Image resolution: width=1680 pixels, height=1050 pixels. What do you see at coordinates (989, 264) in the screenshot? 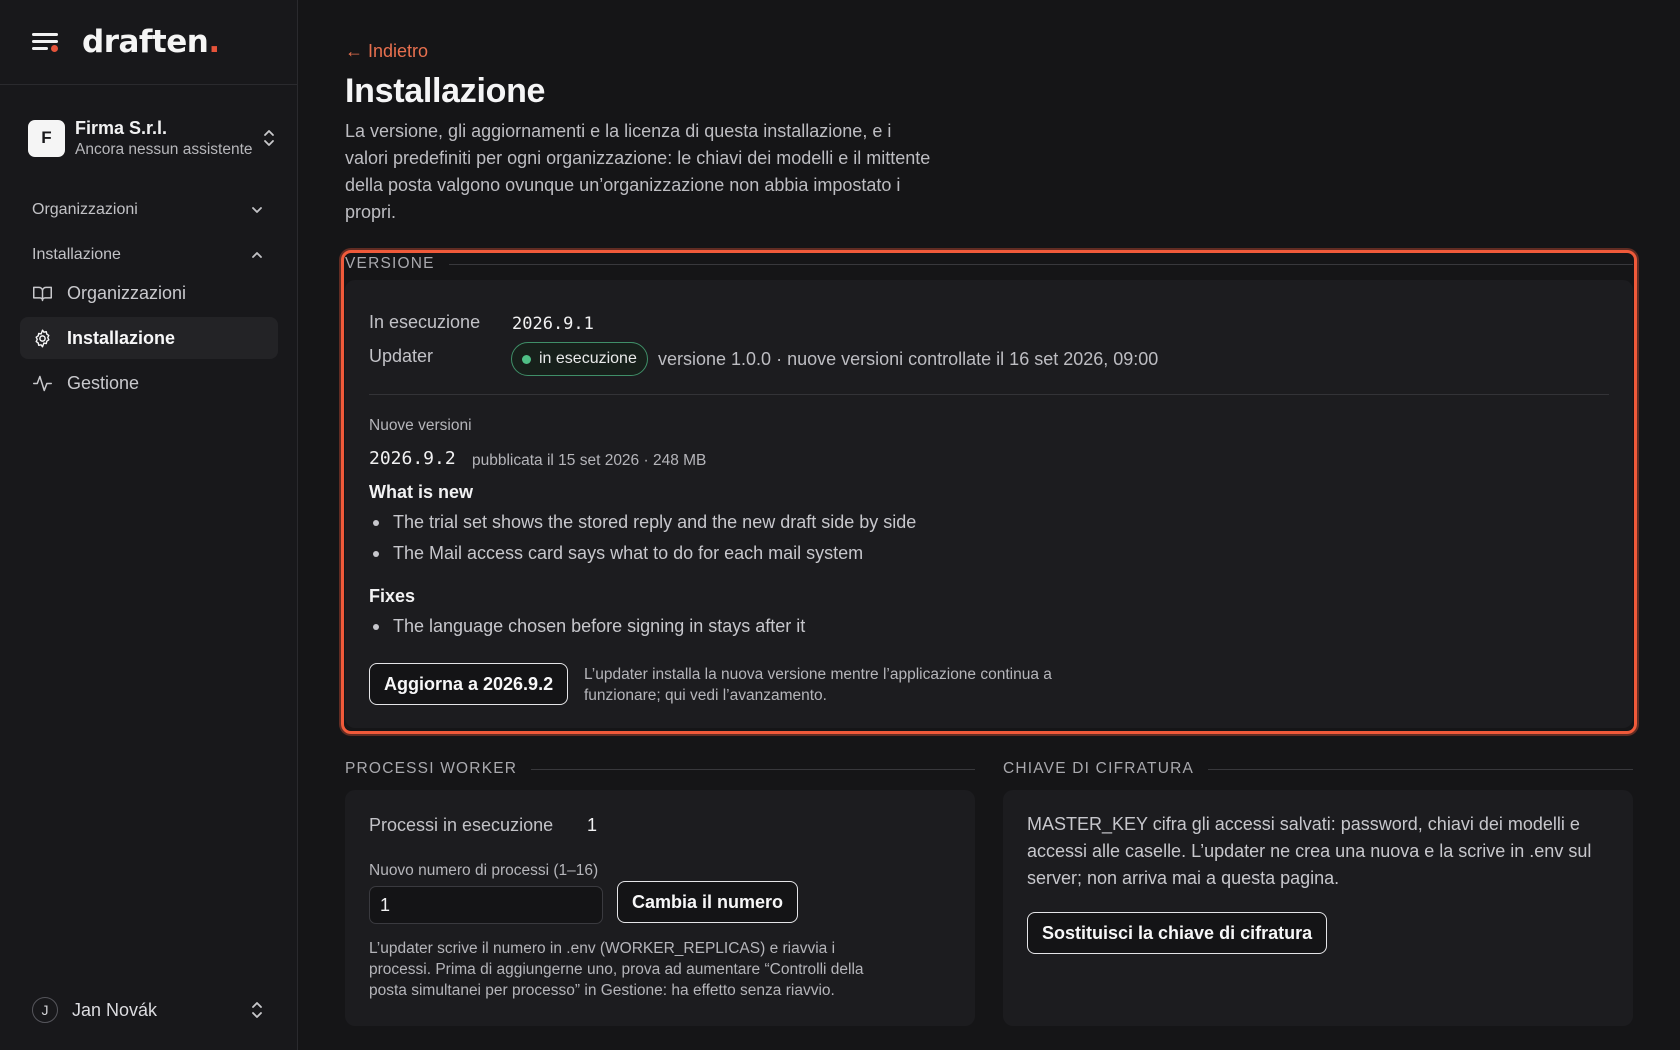
I see `section-label-versione: VERSIONE` at bounding box center [989, 264].